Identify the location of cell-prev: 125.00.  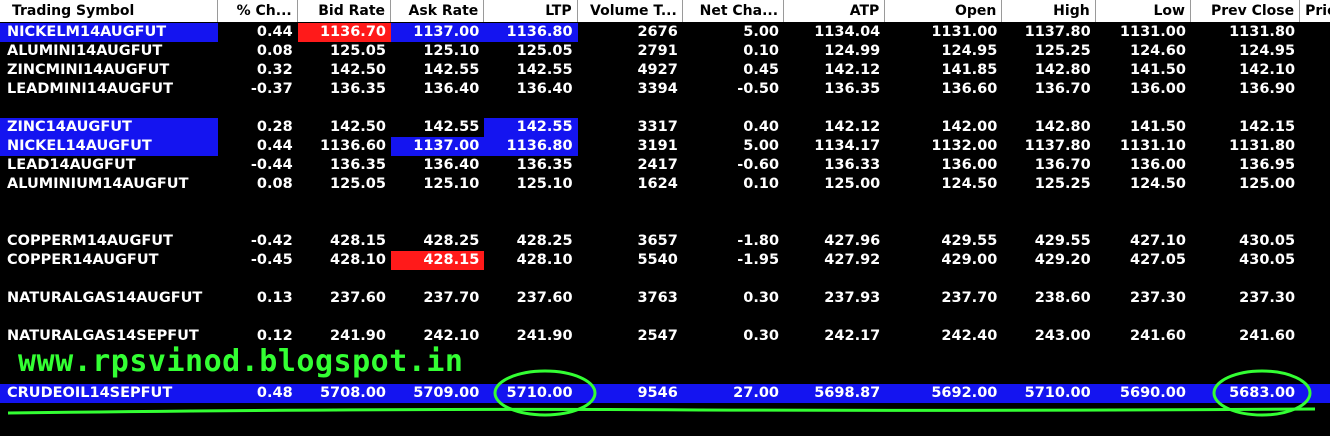
(1267, 184).